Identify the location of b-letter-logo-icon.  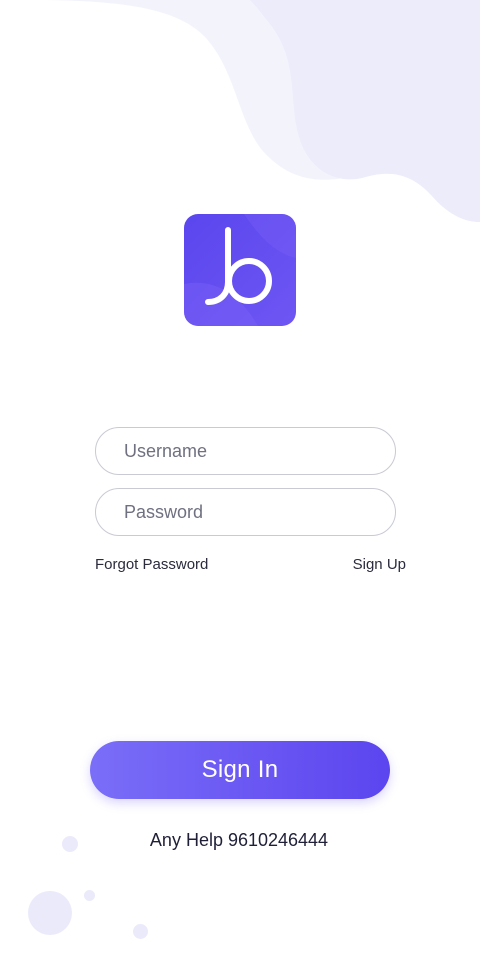
(240, 270).